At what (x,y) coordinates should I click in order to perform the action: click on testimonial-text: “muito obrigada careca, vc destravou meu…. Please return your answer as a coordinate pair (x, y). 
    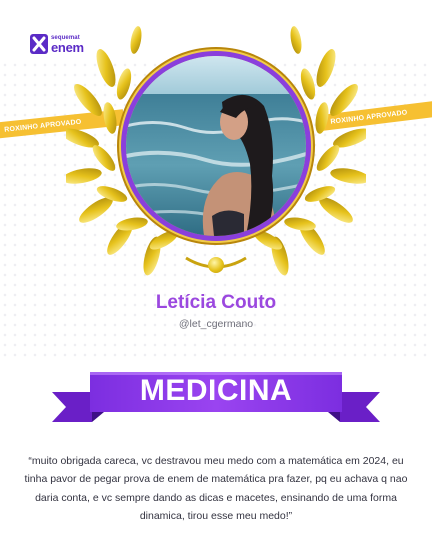
    Looking at the image, I should click on (216, 489).